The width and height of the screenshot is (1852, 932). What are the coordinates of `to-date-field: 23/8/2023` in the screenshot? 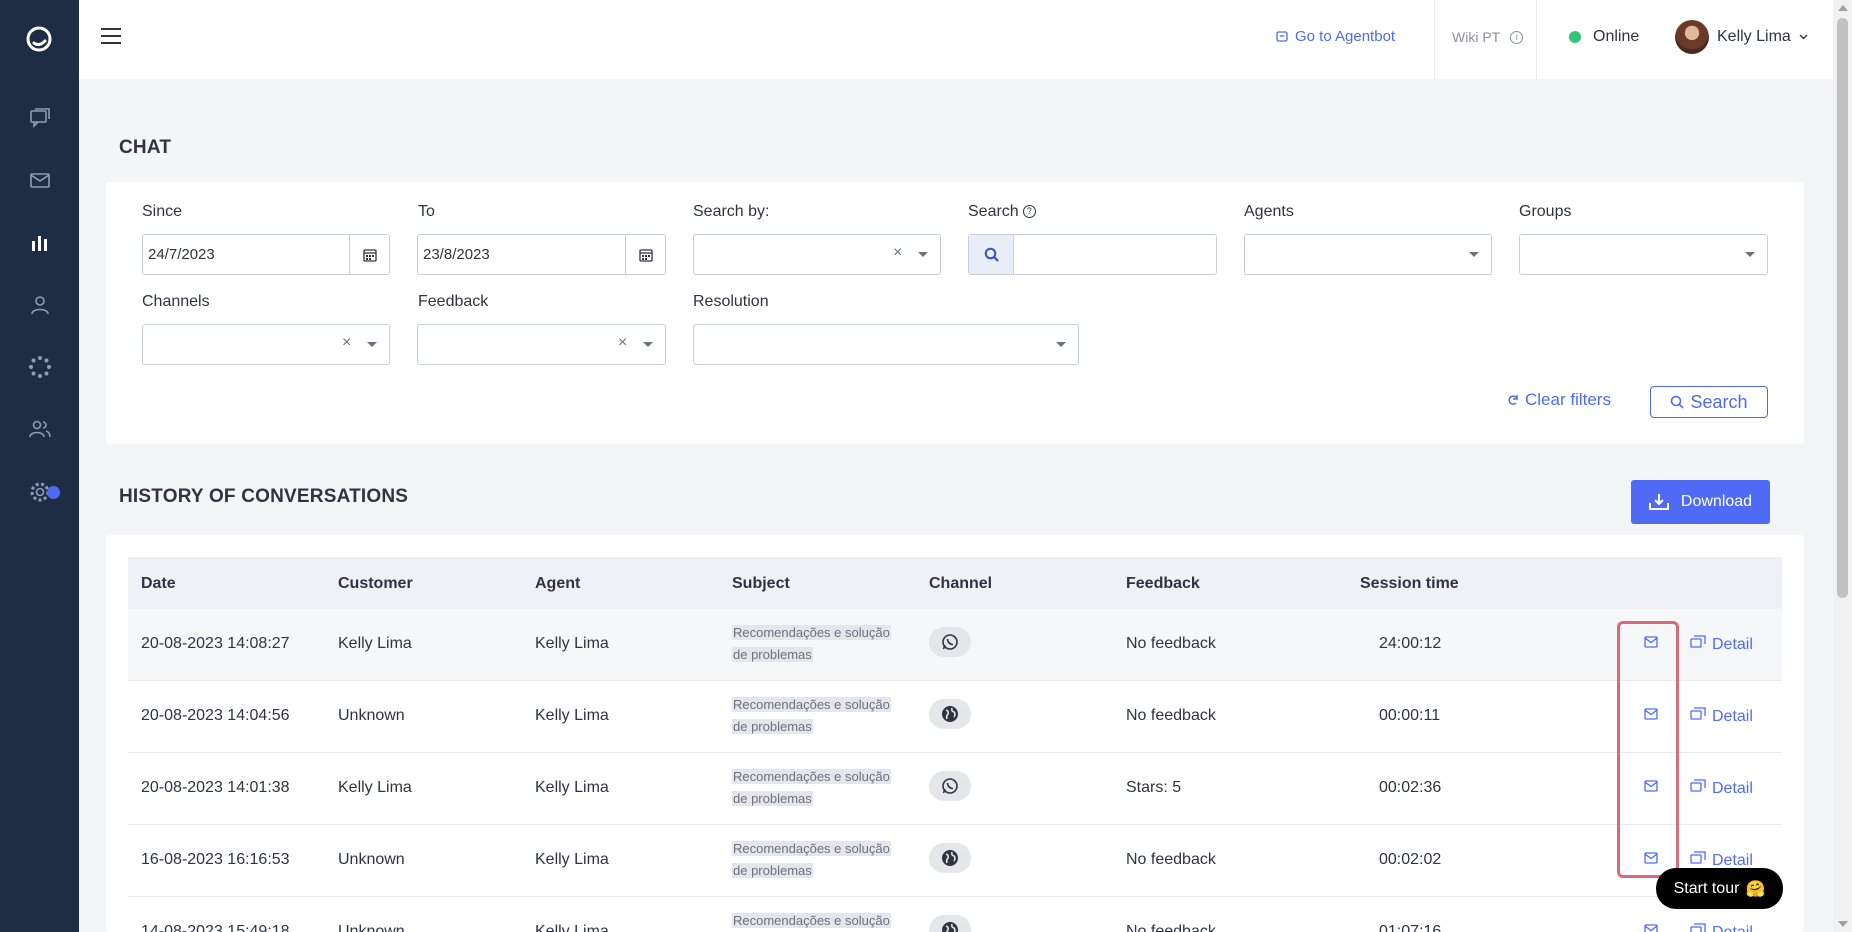 It's located at (541, 254).